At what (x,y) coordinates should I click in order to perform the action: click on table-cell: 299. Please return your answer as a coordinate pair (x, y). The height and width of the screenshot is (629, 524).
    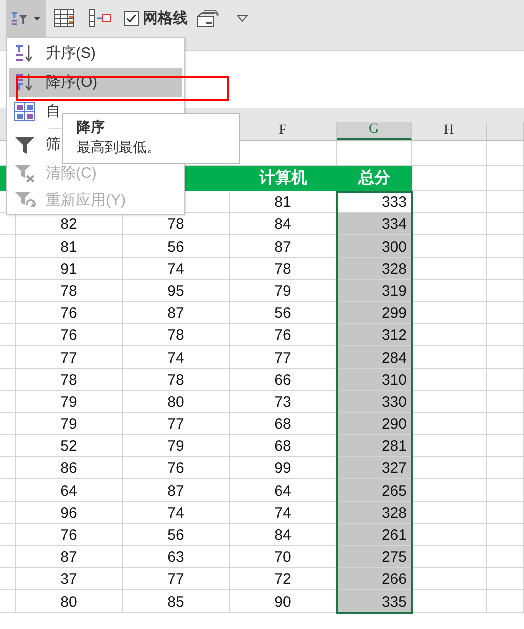
    Looking at the image, I should click on (374, 313).